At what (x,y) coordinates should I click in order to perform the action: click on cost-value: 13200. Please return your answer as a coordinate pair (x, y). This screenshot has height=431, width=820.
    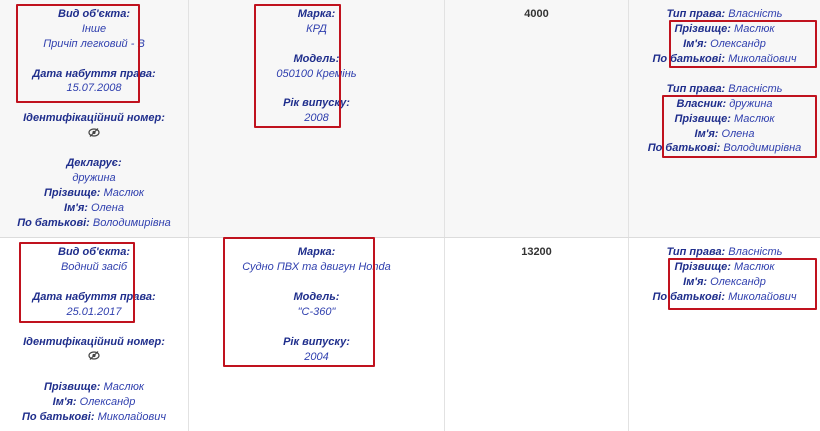
    Looking at the image, I should click on (536, 252).